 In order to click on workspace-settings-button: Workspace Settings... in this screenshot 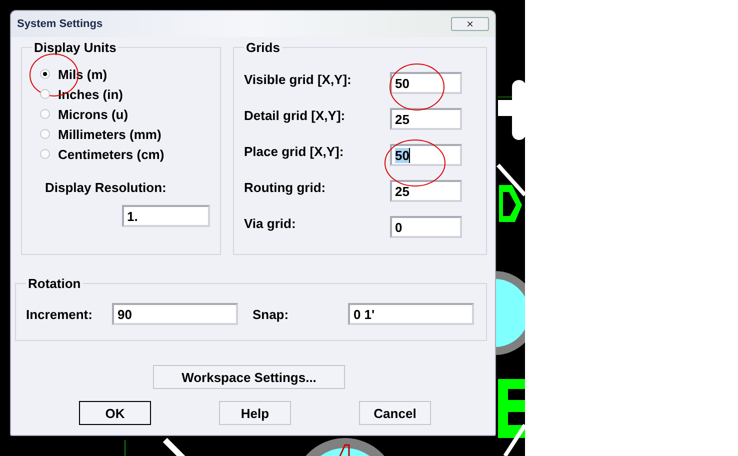, I will do `click(249, 377)`.